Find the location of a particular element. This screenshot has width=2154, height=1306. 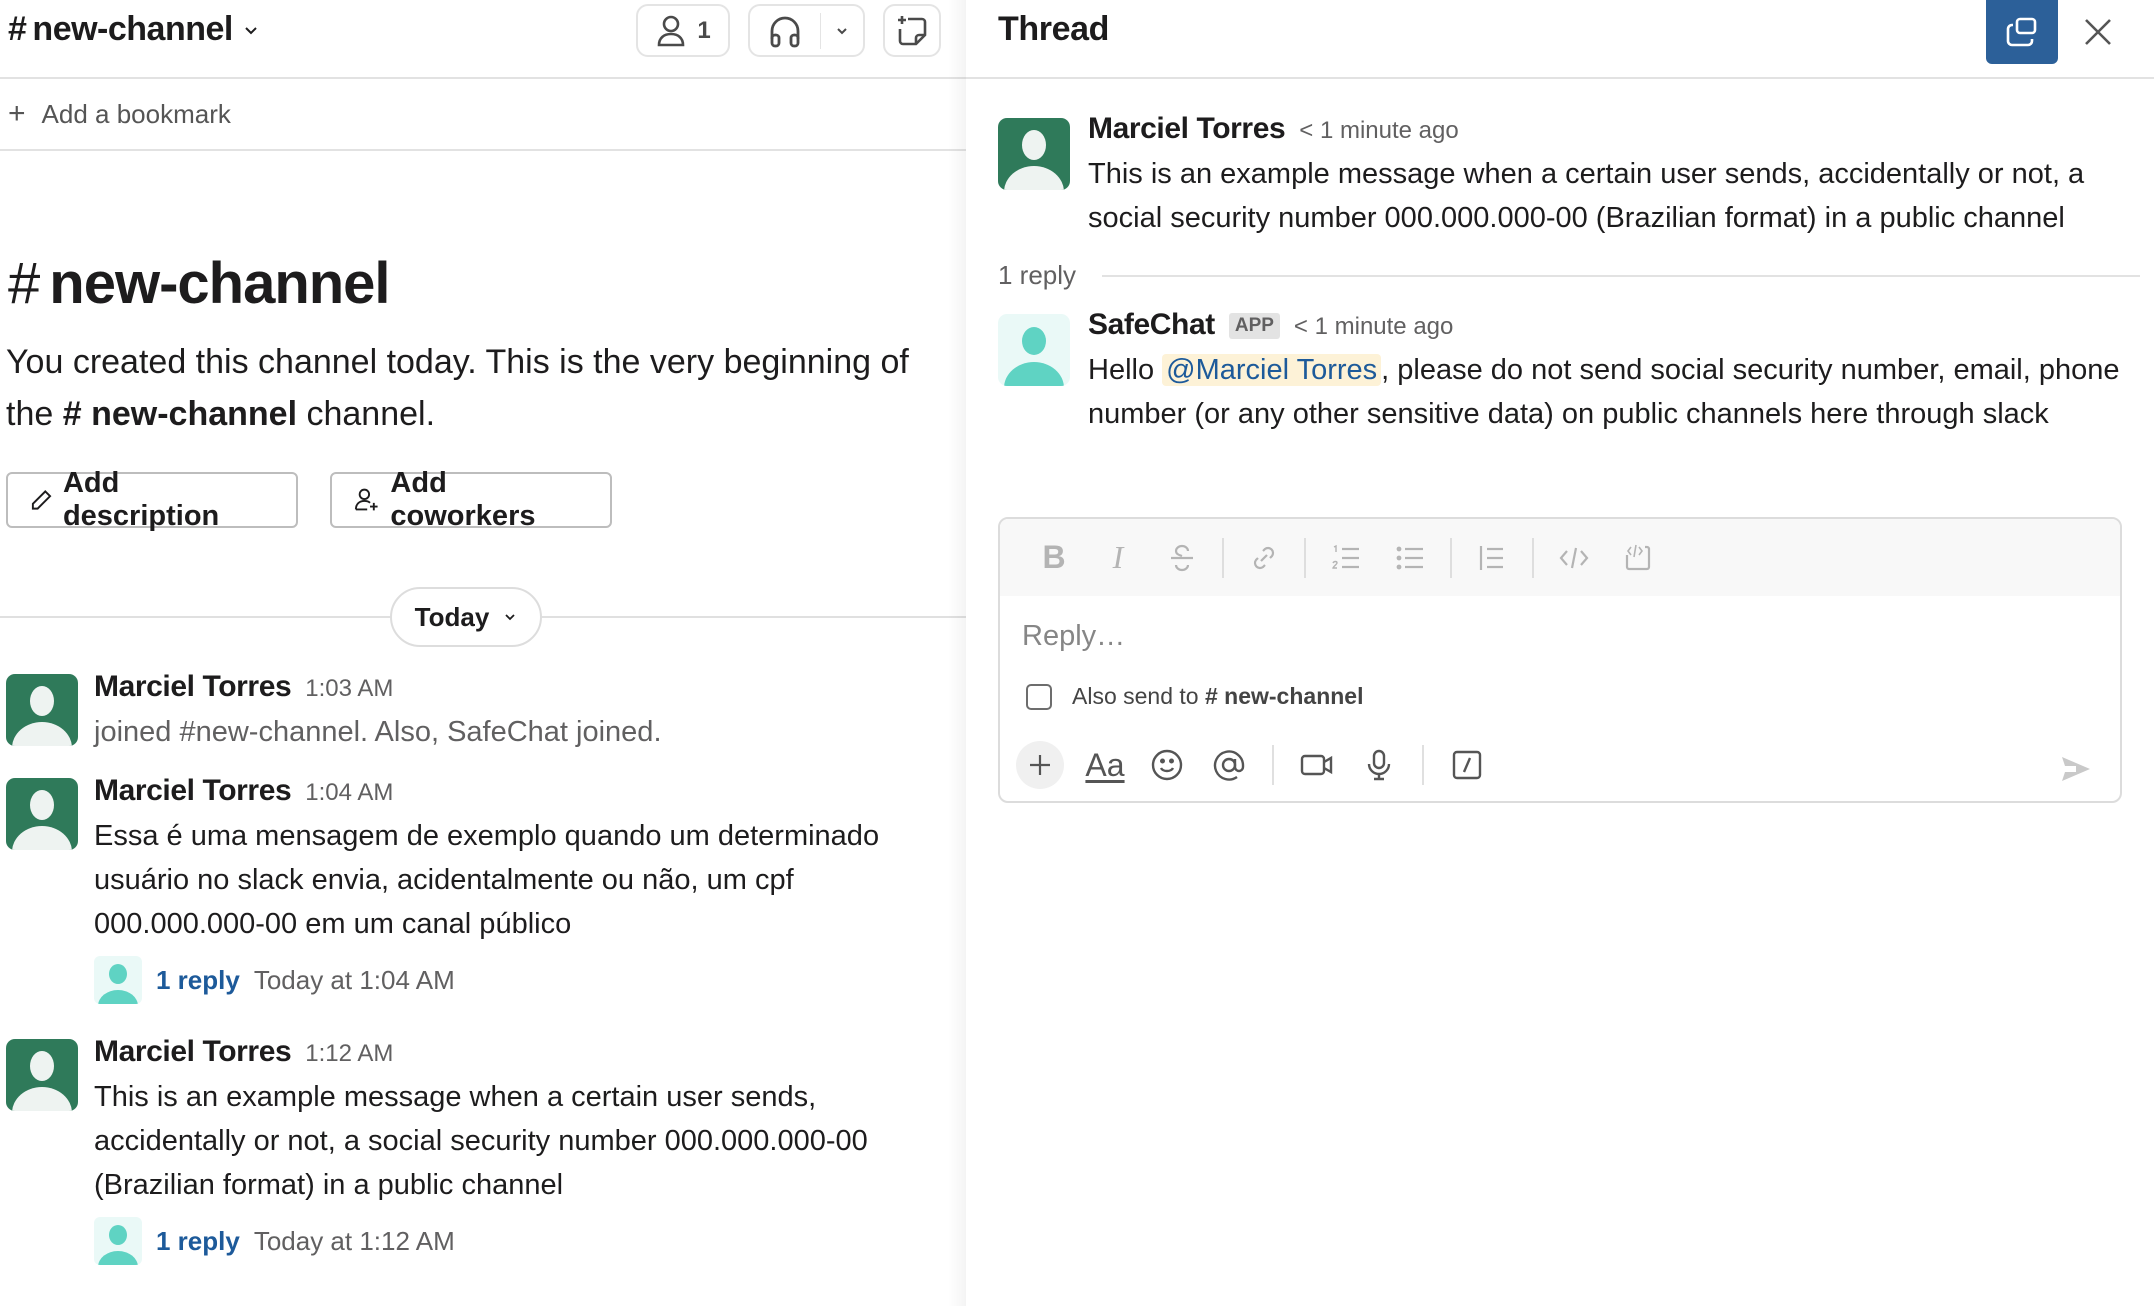

thread-summary-button: 1 reply Today at 1:12 AM is located at coordinates (520, 1241).